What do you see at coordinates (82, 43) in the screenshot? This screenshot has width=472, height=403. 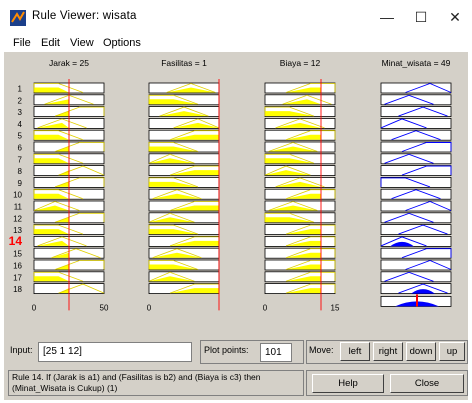 I see `menu-view: View` at bounding box center [82, 43].